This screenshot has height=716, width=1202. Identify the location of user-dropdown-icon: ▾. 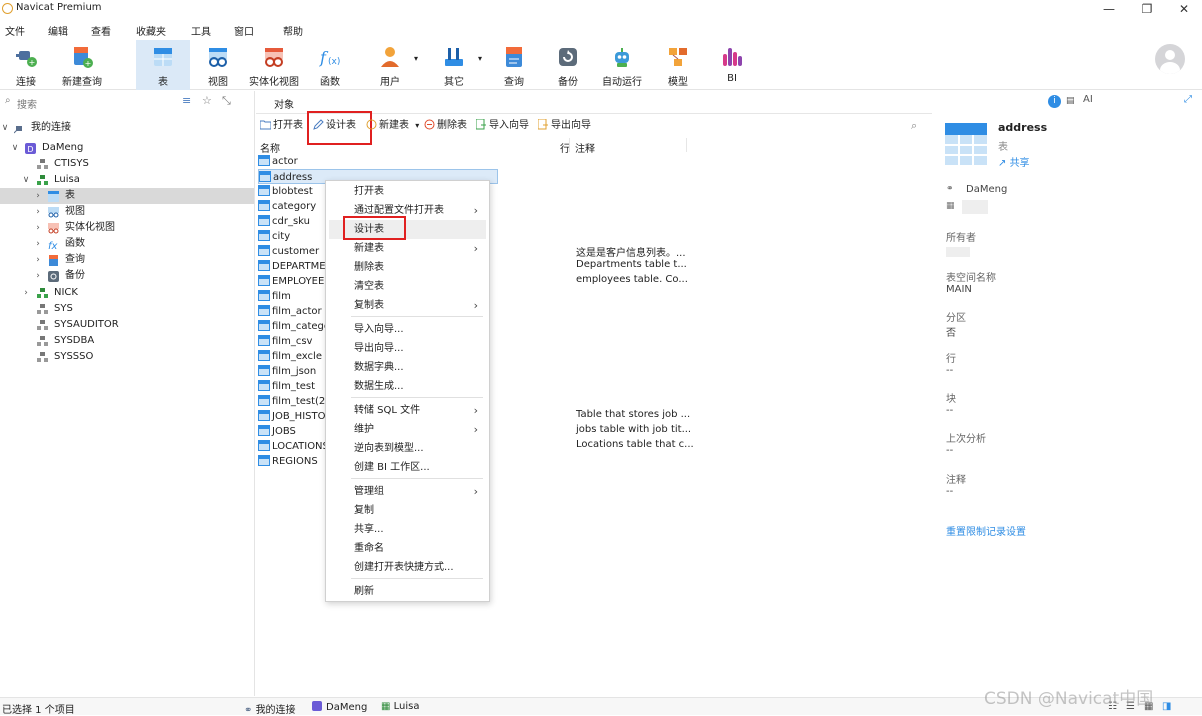
(416, 58).